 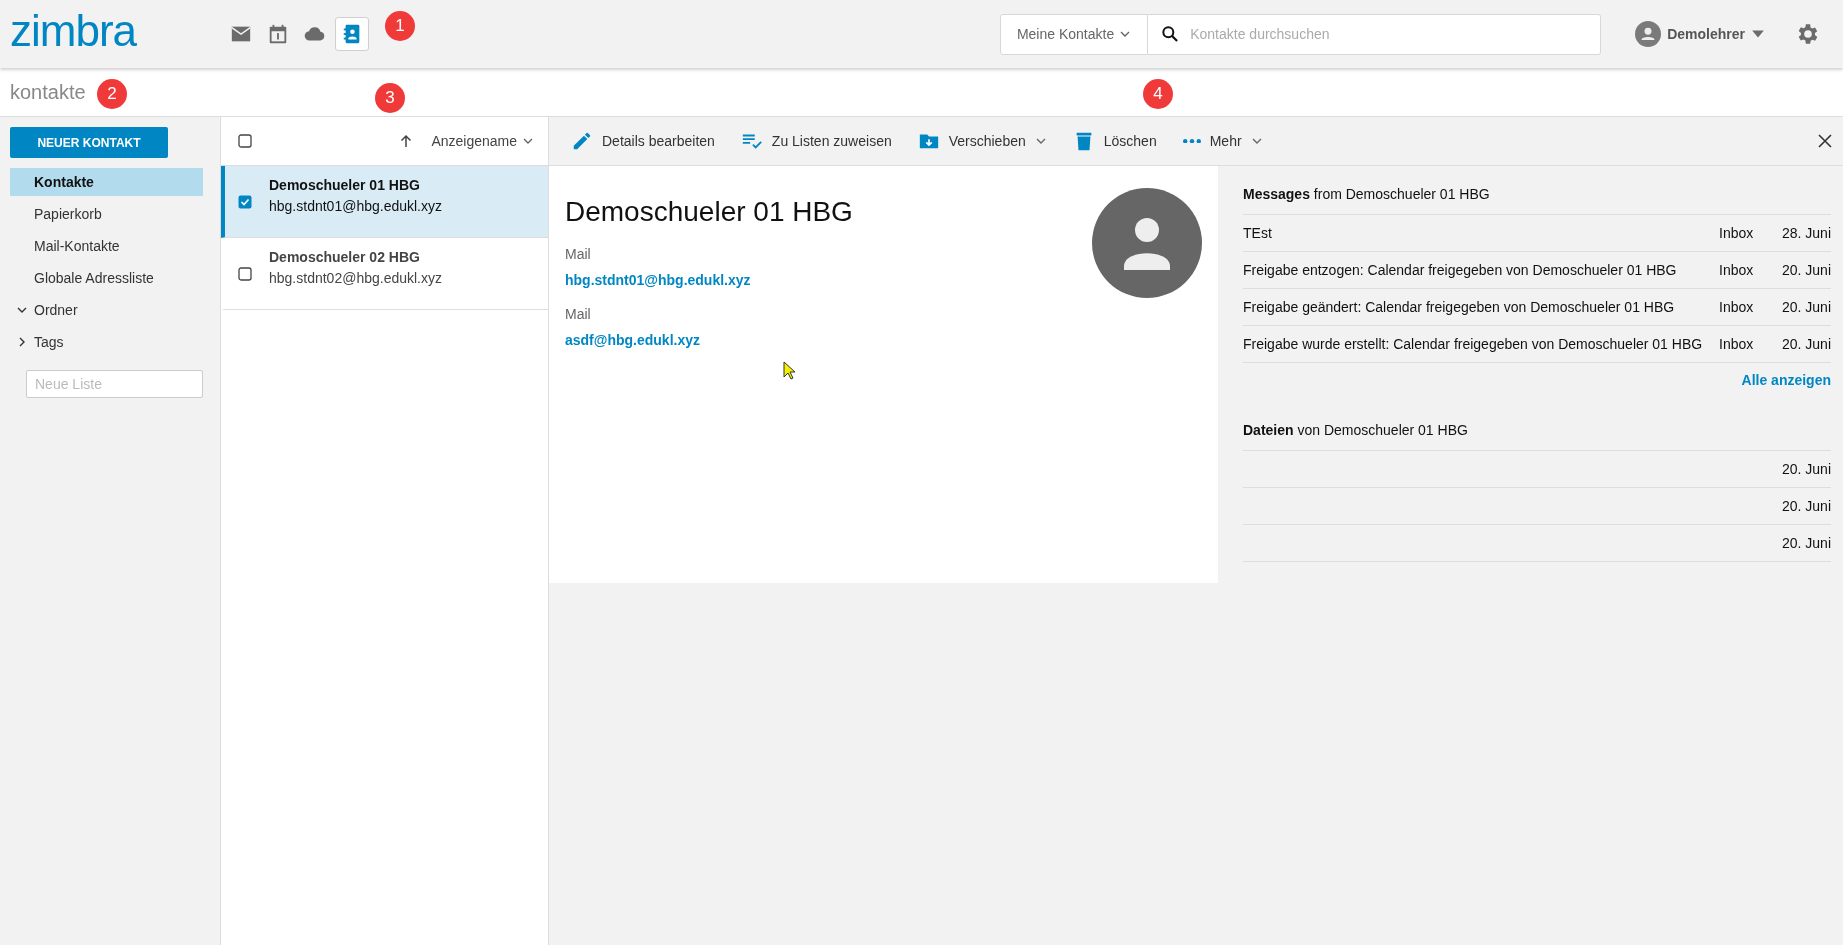 What do you see at coordinates (1537, 436) in the screenshot?
I see `files-heading: Dateien von Demoschueler 01 HBG` at bounding box center [1537, 436].